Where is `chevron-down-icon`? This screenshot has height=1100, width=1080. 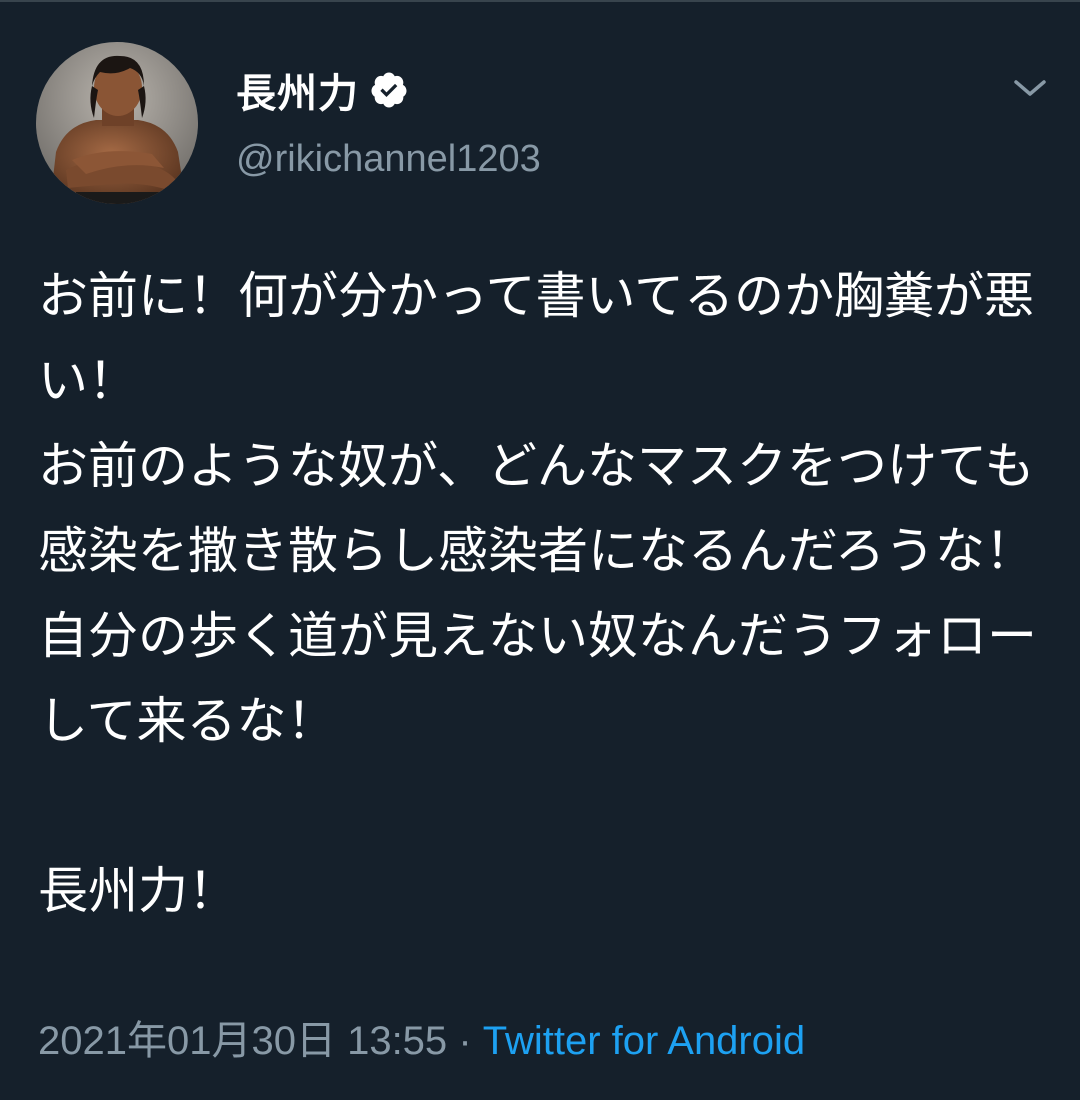
chevron-down-icon is located at coordinates (1030, 88).